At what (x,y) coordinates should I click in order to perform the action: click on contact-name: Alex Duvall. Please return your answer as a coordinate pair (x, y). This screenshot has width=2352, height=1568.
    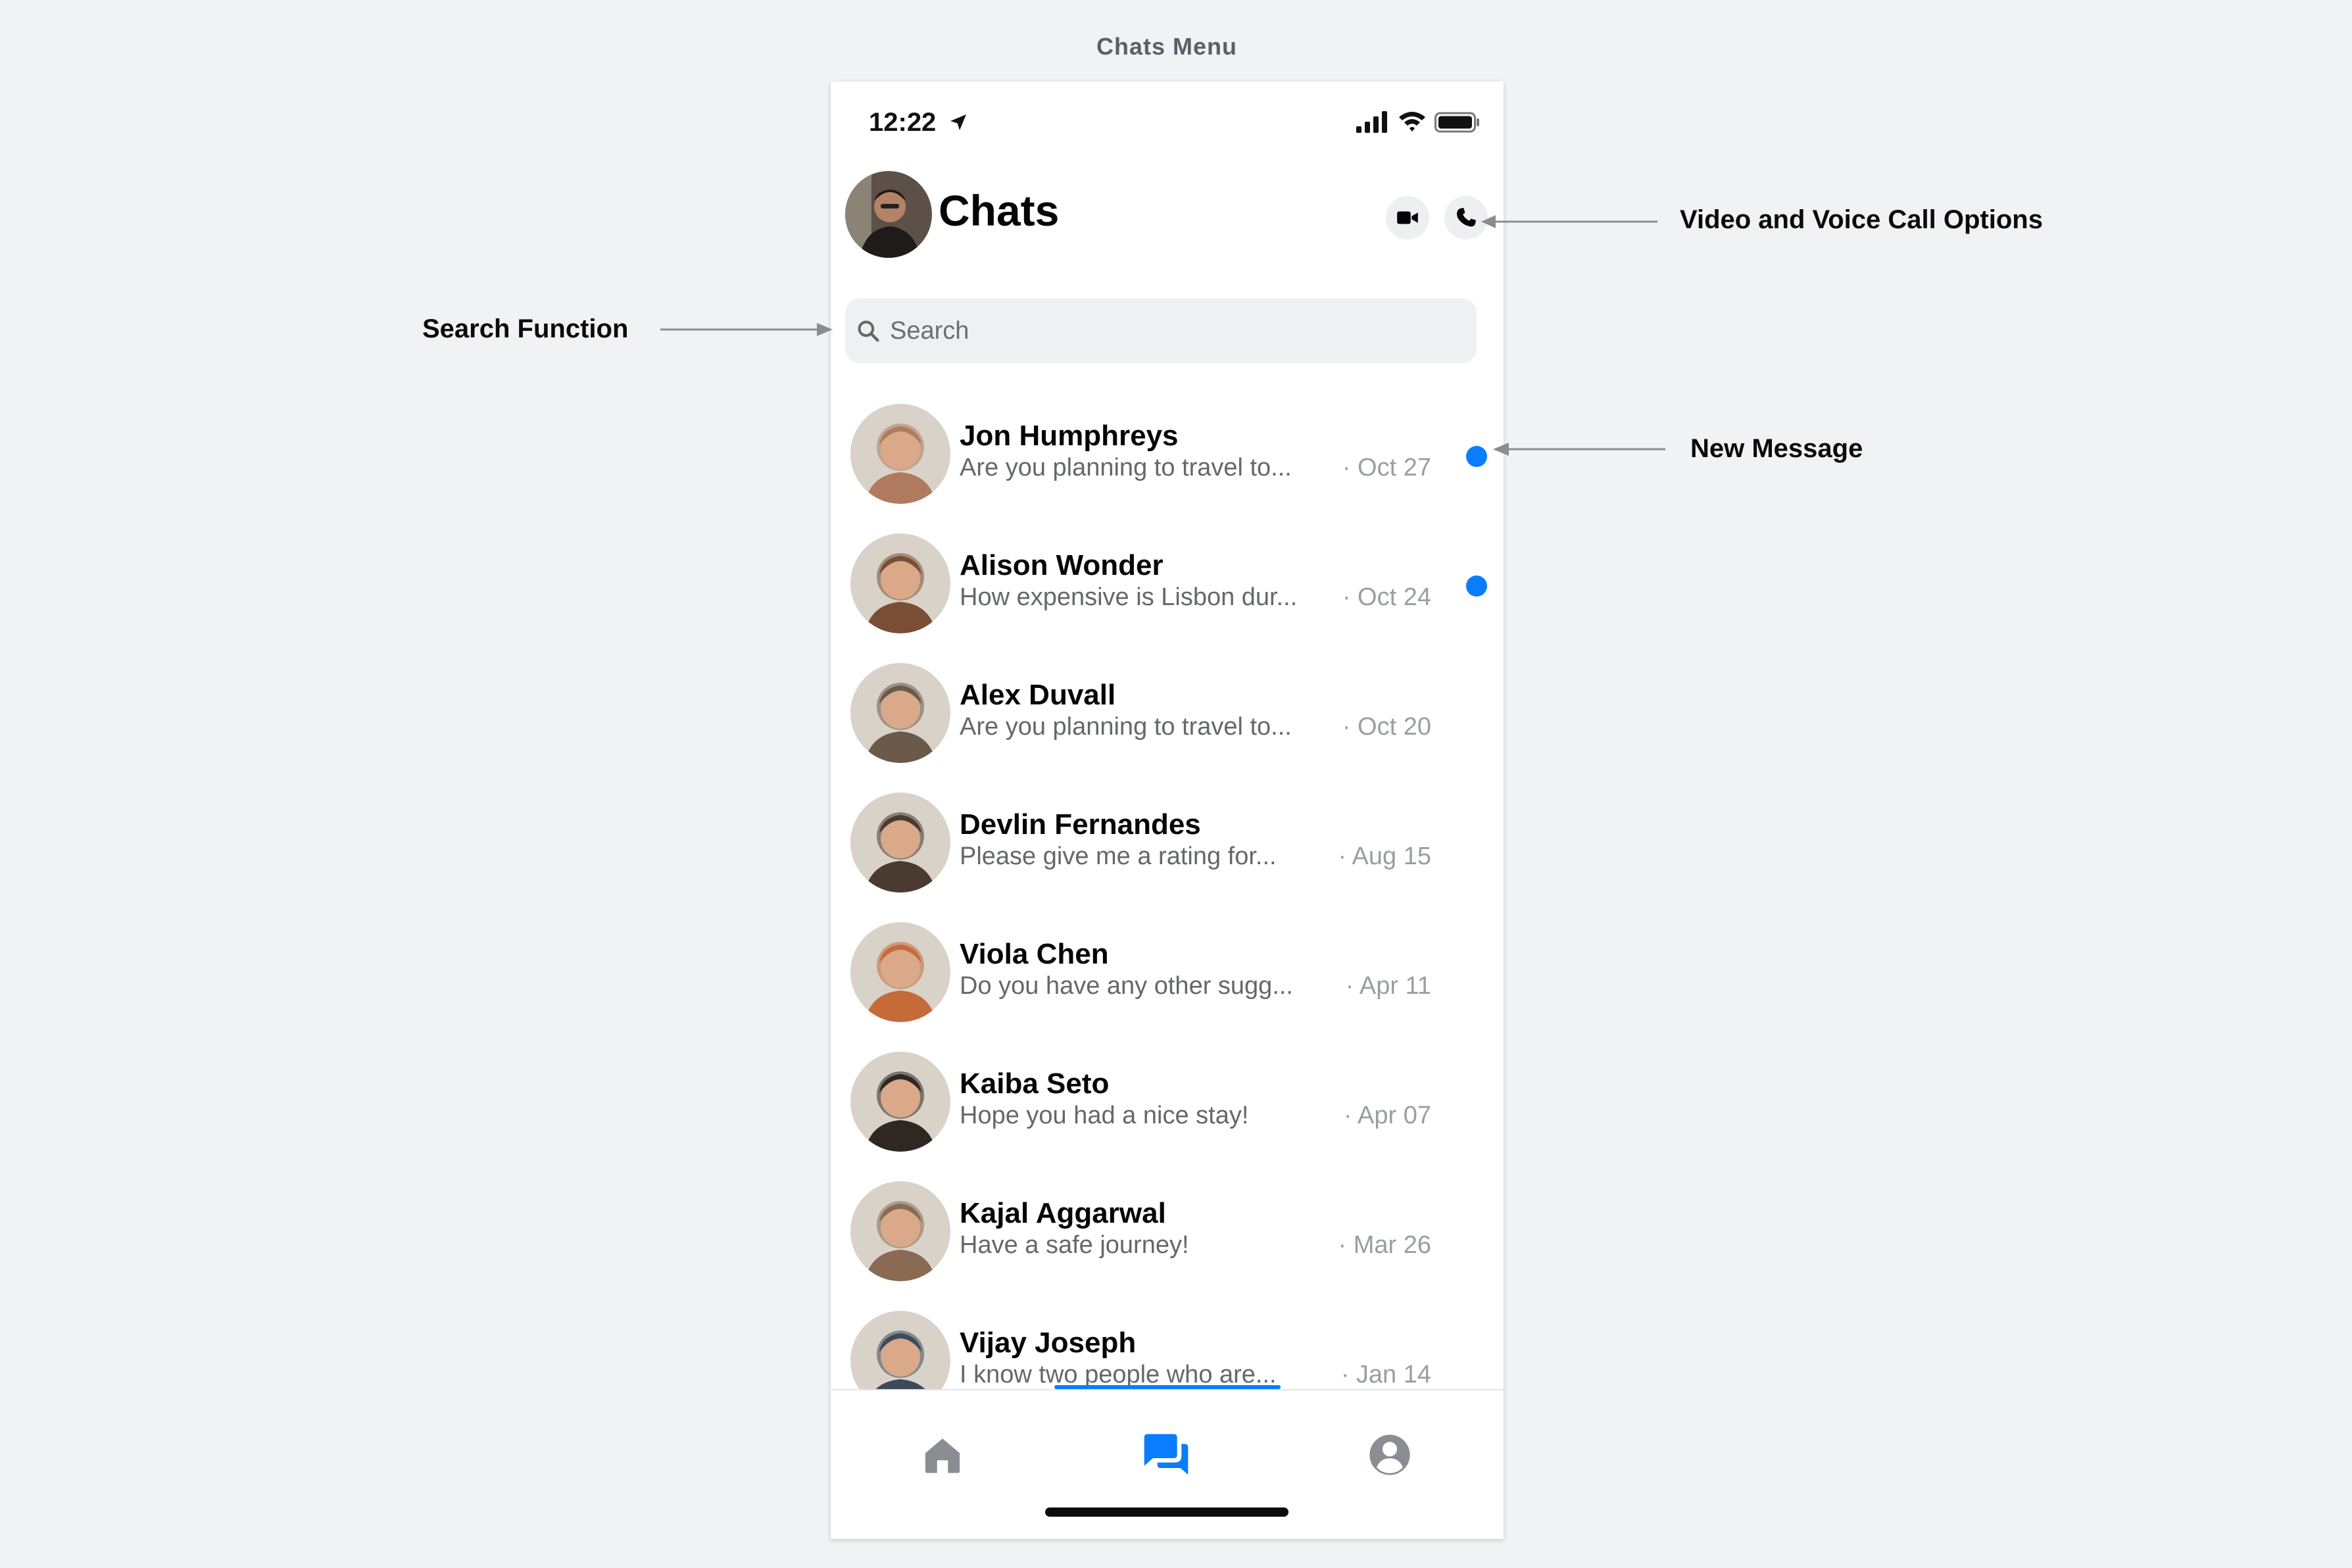
    Looking at the image, I should click on (1038, 695).